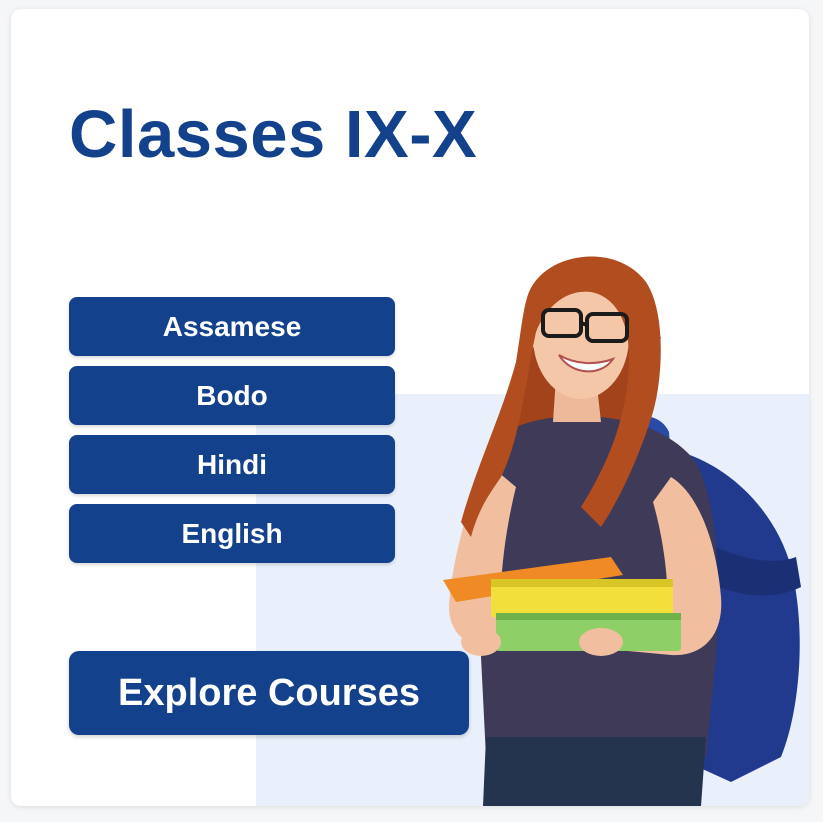 This screenshot has height=822, width=823. What do you see at coordinates (232, 533) in the screenshot?
I see `subject-button-english: English` at bounding box center [232, 533].